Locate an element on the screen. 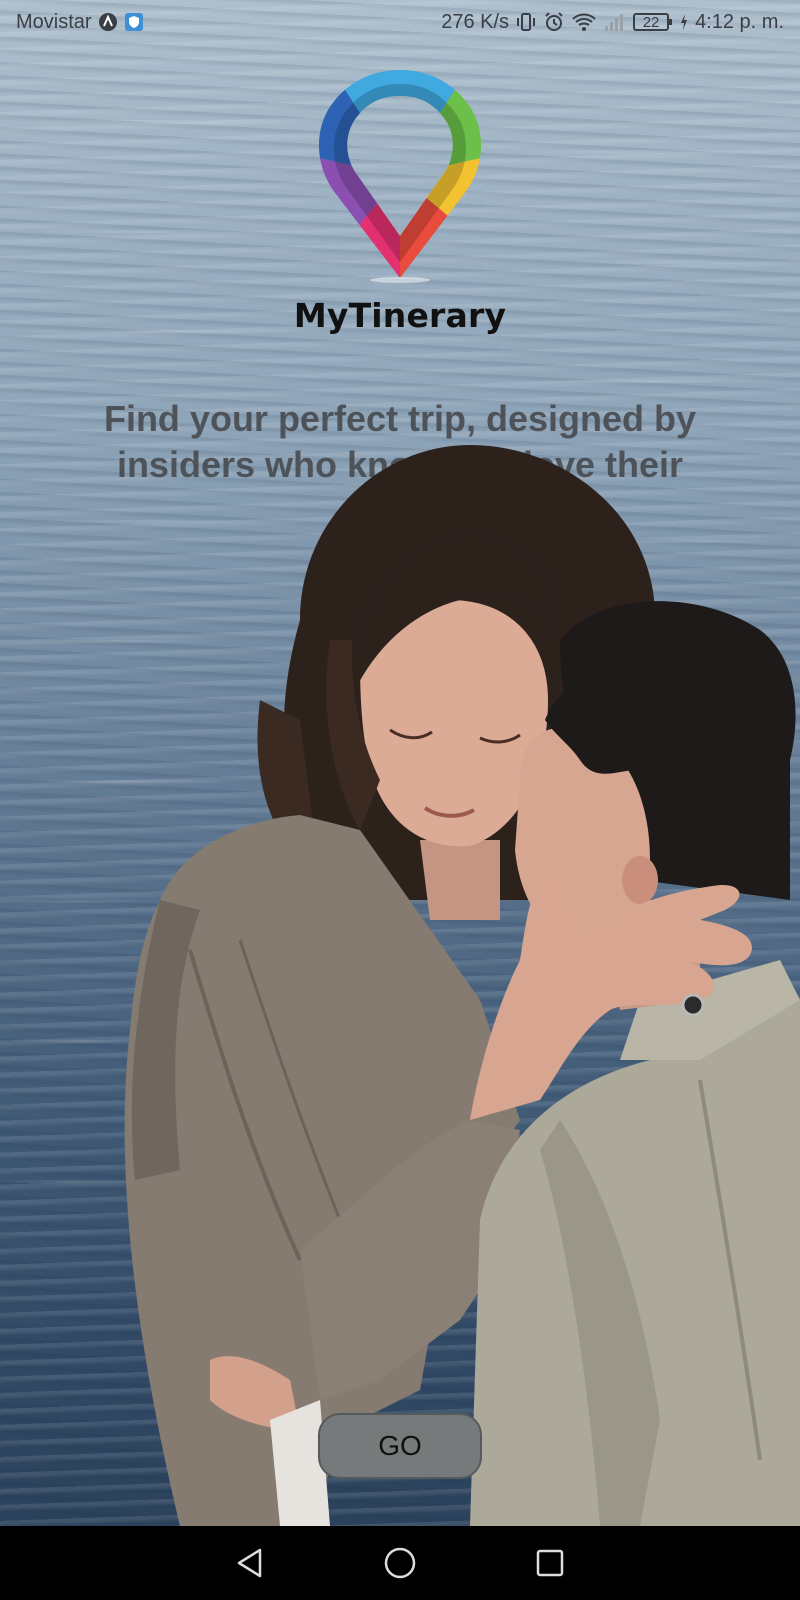  back-icon is located at coordinates (250, 1563).